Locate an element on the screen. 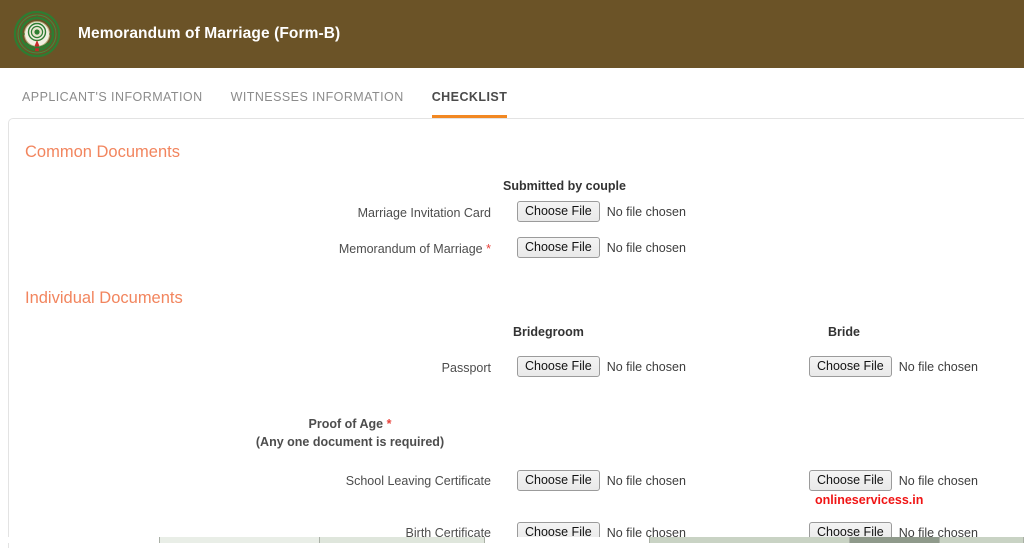  andhra-pradesh-government-emblem-icon is located at coordinates (37, 34).